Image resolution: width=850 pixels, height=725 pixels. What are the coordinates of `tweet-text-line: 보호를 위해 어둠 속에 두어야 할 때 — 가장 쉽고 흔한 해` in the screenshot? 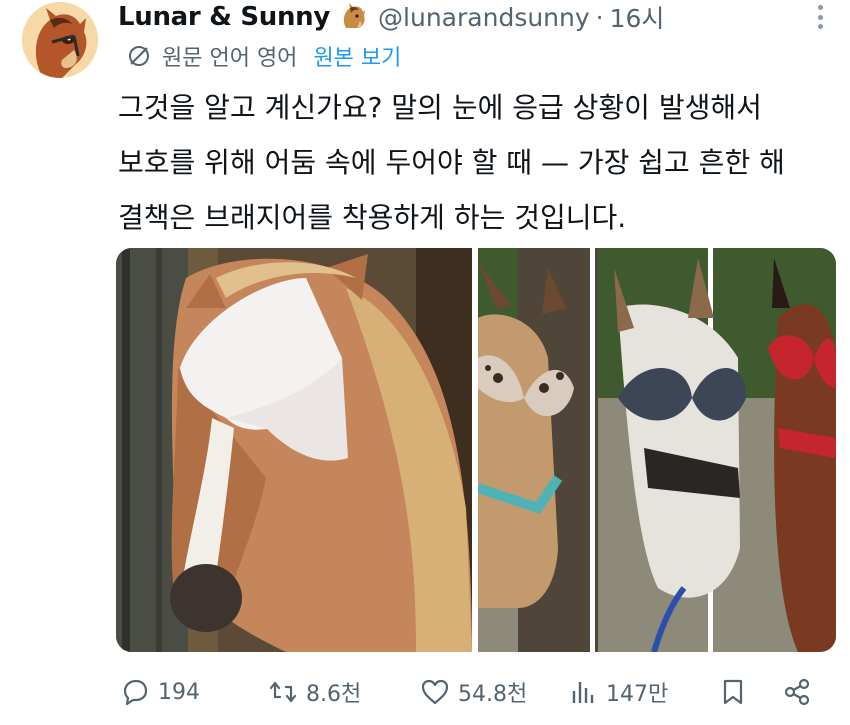 It's located at (451, 162).